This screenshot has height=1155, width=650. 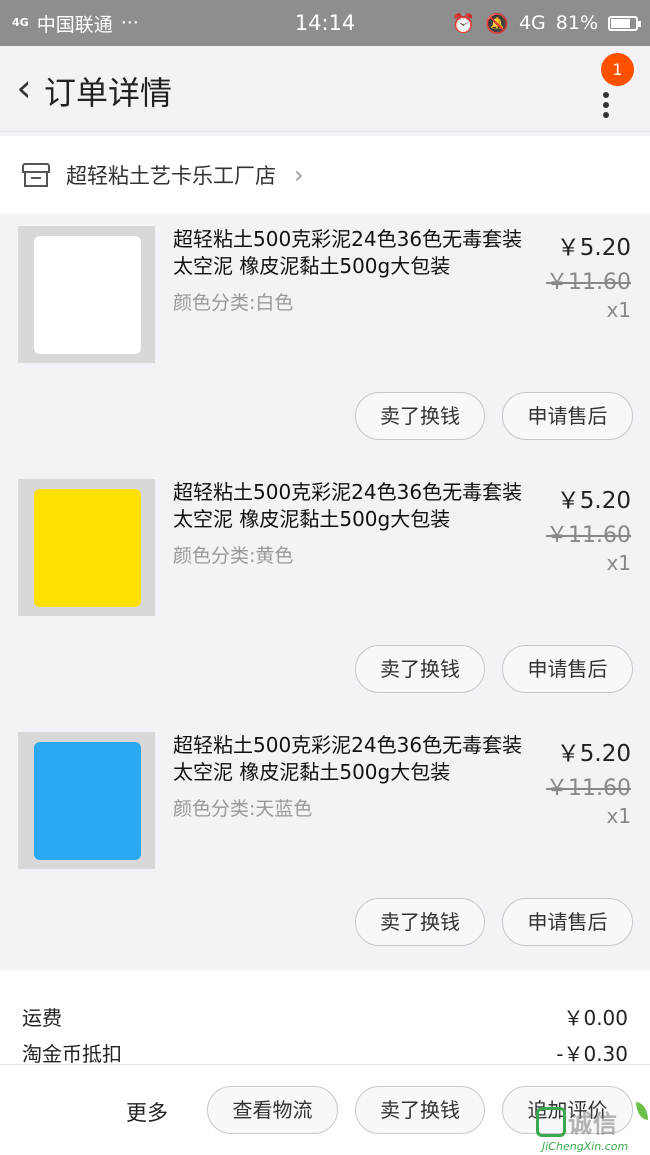 What do you see at coordinates (592, 1054) in the screenshot?
I see `coin-value: -￥0.30` at bounding box center [592, 1054].